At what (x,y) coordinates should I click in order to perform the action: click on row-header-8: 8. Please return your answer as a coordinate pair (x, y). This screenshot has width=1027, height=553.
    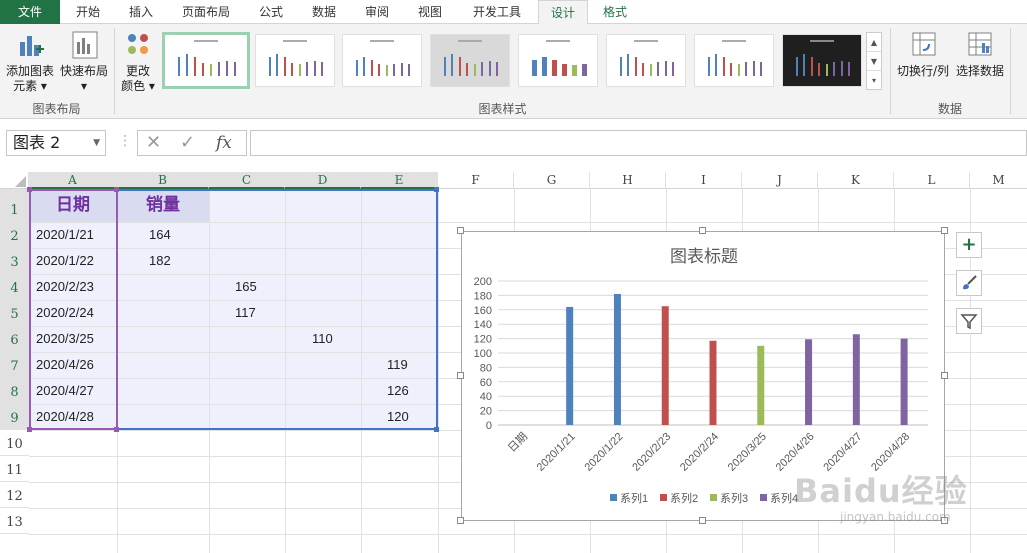
    Looking at the image, I should click on (14, 391).